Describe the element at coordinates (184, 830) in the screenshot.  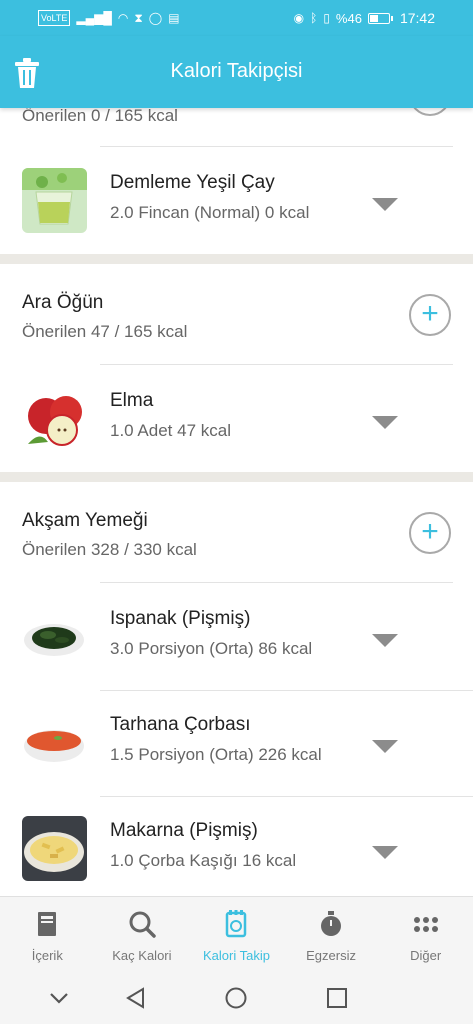
I see `food-name: Makarna (Pişmiş)` at that location.